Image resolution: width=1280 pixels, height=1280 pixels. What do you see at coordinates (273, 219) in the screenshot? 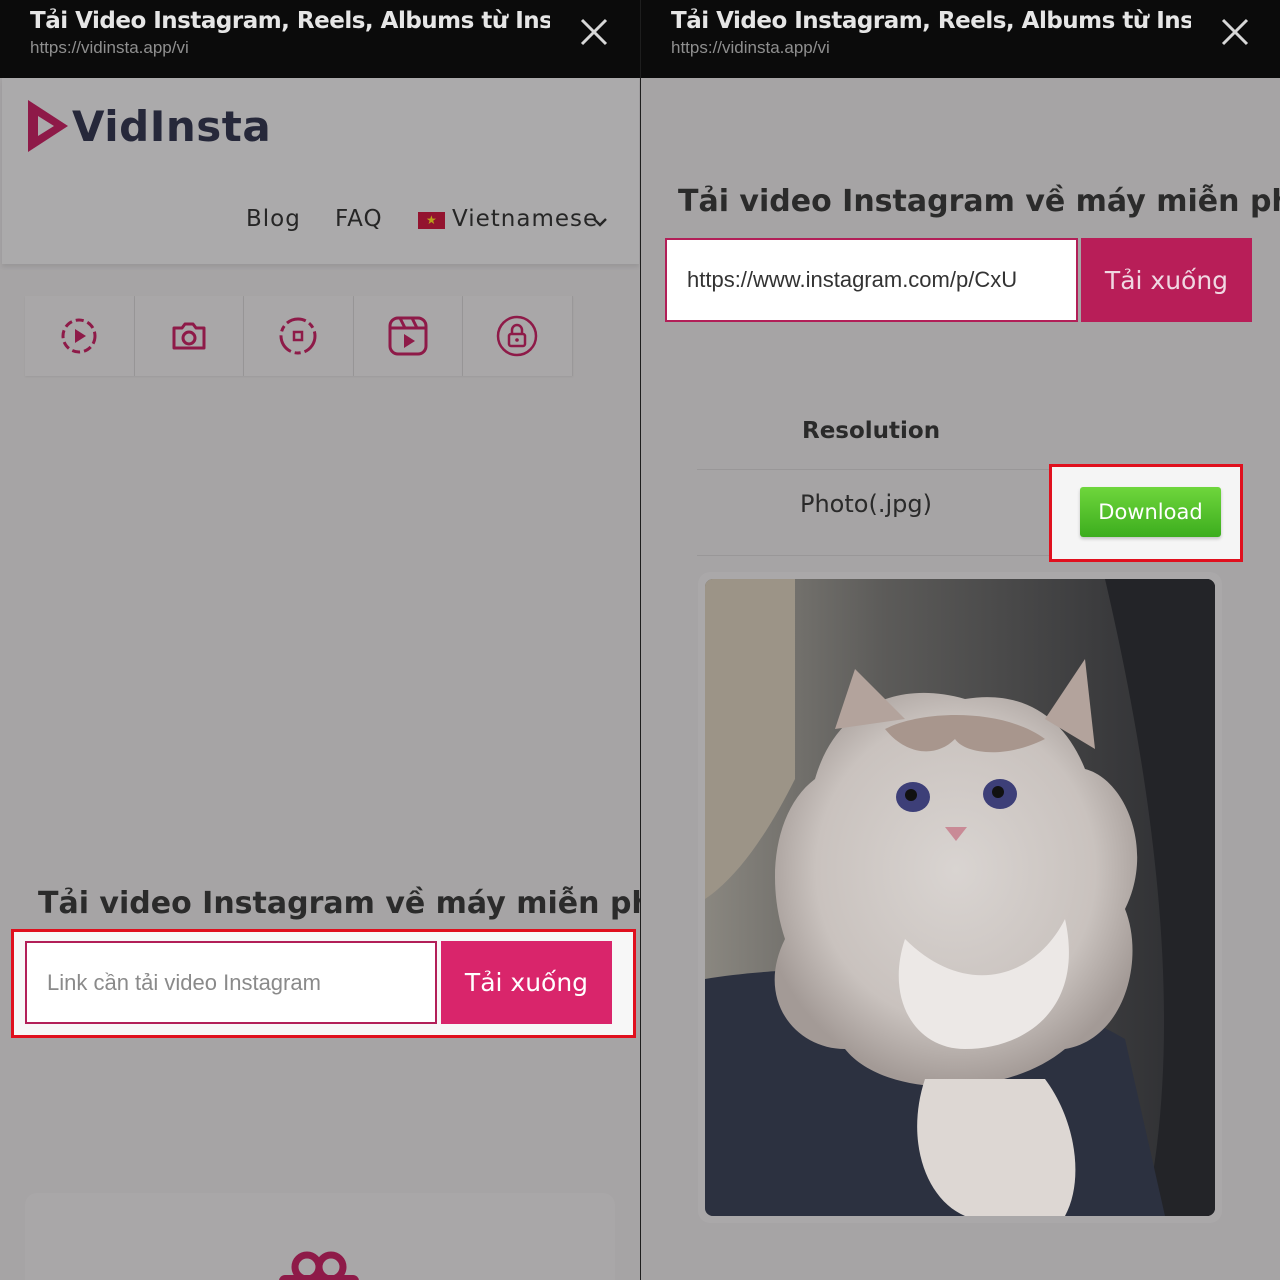
I see `nav-blog-link: Blog` at bounding box center [273, 219].